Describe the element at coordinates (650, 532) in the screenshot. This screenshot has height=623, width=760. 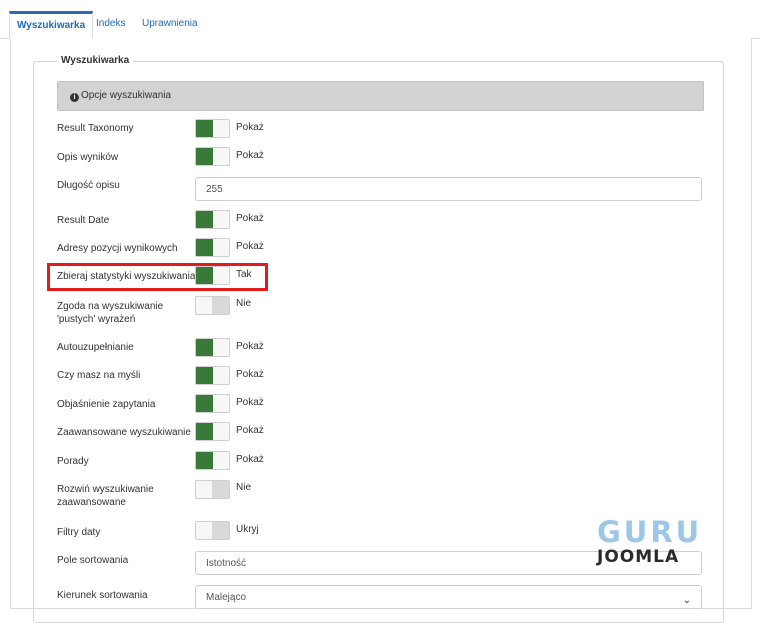
I see `logo-line1: GURU` at that location.